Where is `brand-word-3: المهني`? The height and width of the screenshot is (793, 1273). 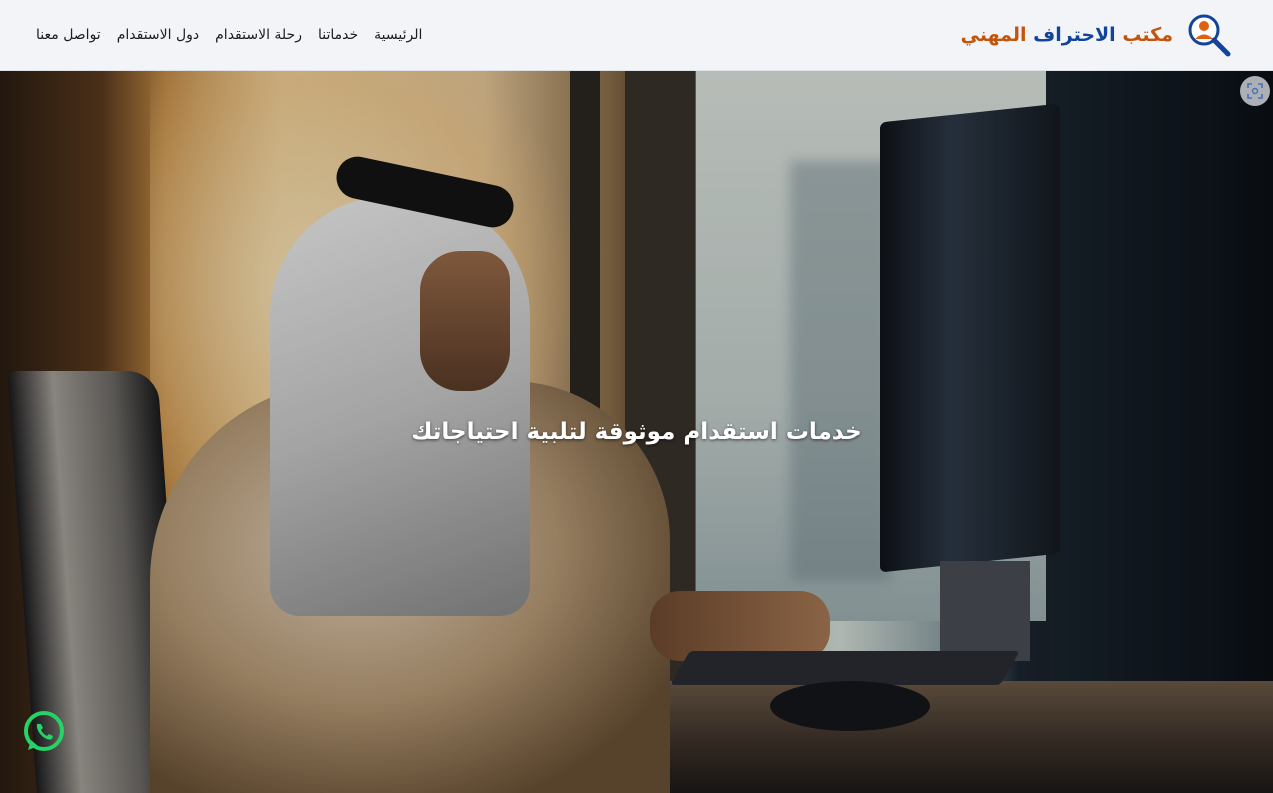 brand-word-3: المهني is located at coordinates (993, 35).